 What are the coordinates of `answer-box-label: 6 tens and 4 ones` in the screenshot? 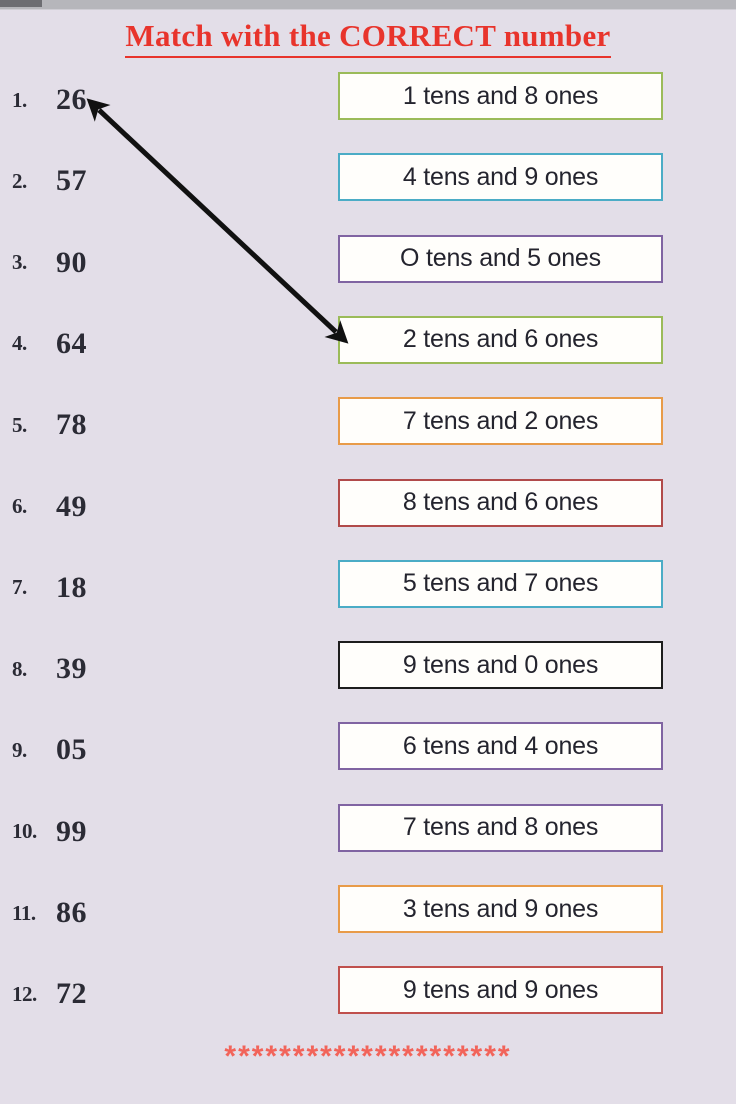 It's located at (500, 745).